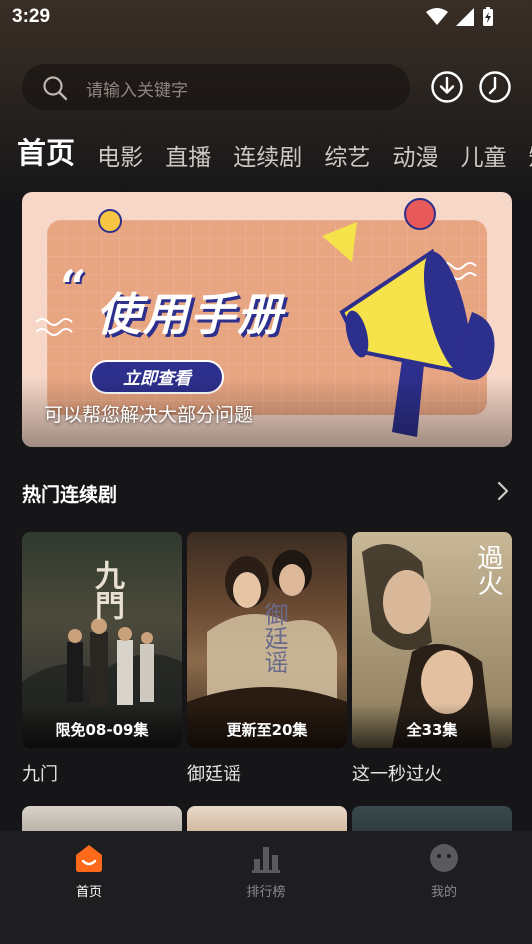  I want to click on section-more-button, so click(503, 493).